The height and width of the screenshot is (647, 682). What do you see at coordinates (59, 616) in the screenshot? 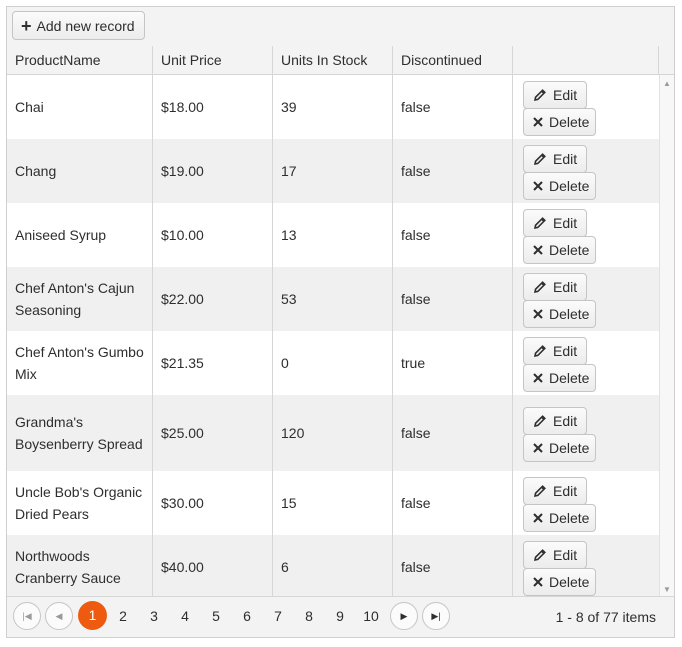
I see `prev-page-icon: ◀` at bounding box center [59, 616].